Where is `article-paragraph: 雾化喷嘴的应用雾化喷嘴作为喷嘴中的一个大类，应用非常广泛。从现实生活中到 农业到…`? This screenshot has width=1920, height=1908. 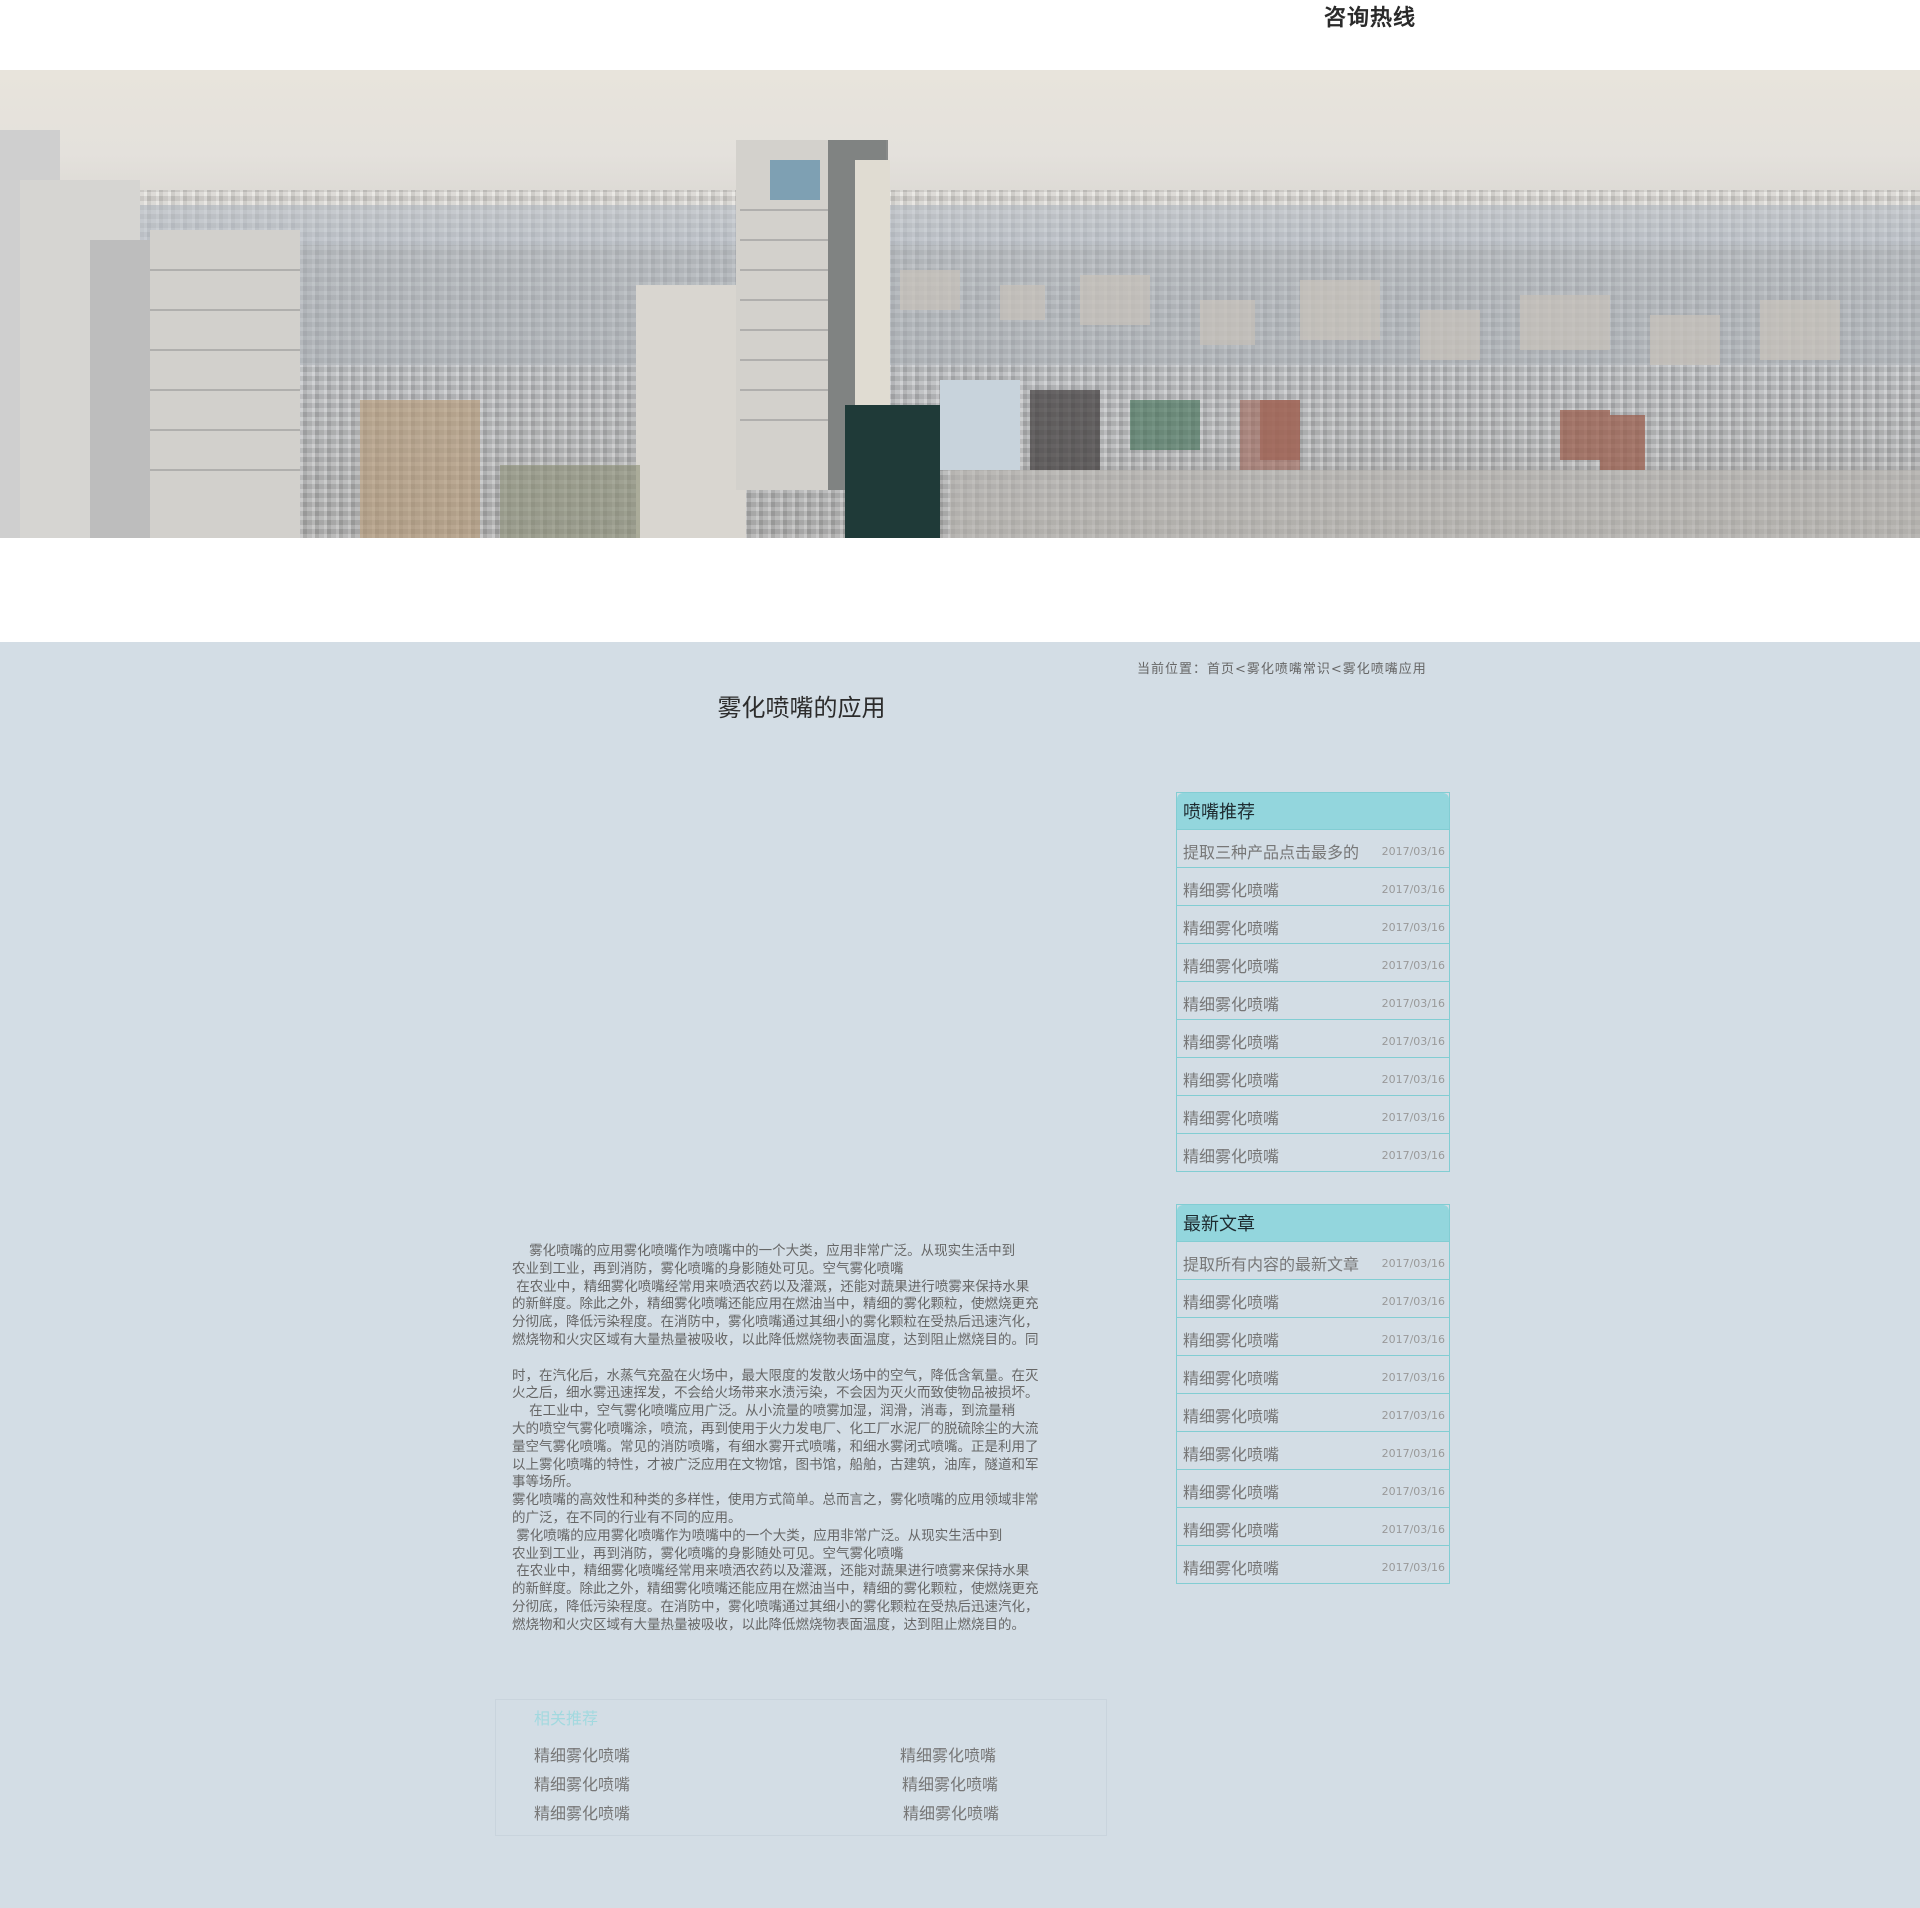
article-paragraph: 雾化喷嘴的应用雾化喷嘴作为喷嘴中的一个大类，应用非常广泛。从现实生活中到 农业到… is located at coordinates (775, 1438).